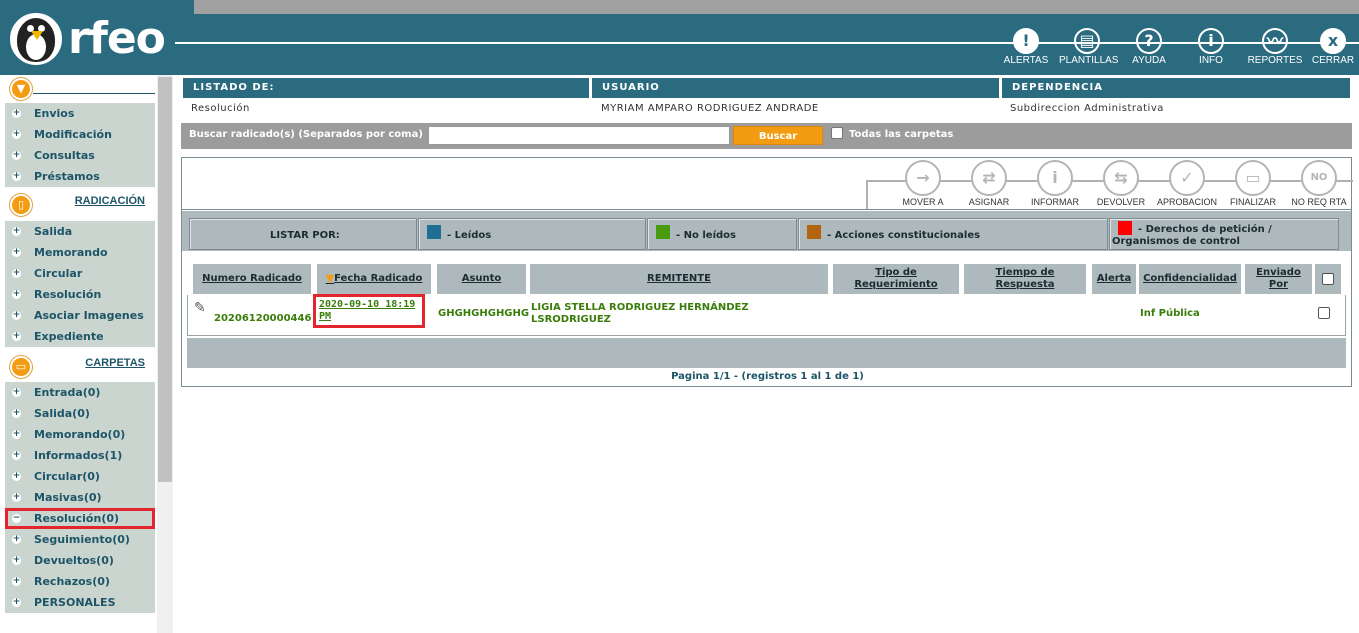  What do you see at coordinates (386, 88) in the screenshot?
I see `listado-header: LISTADO DE:` at bounding box center [386, 88].